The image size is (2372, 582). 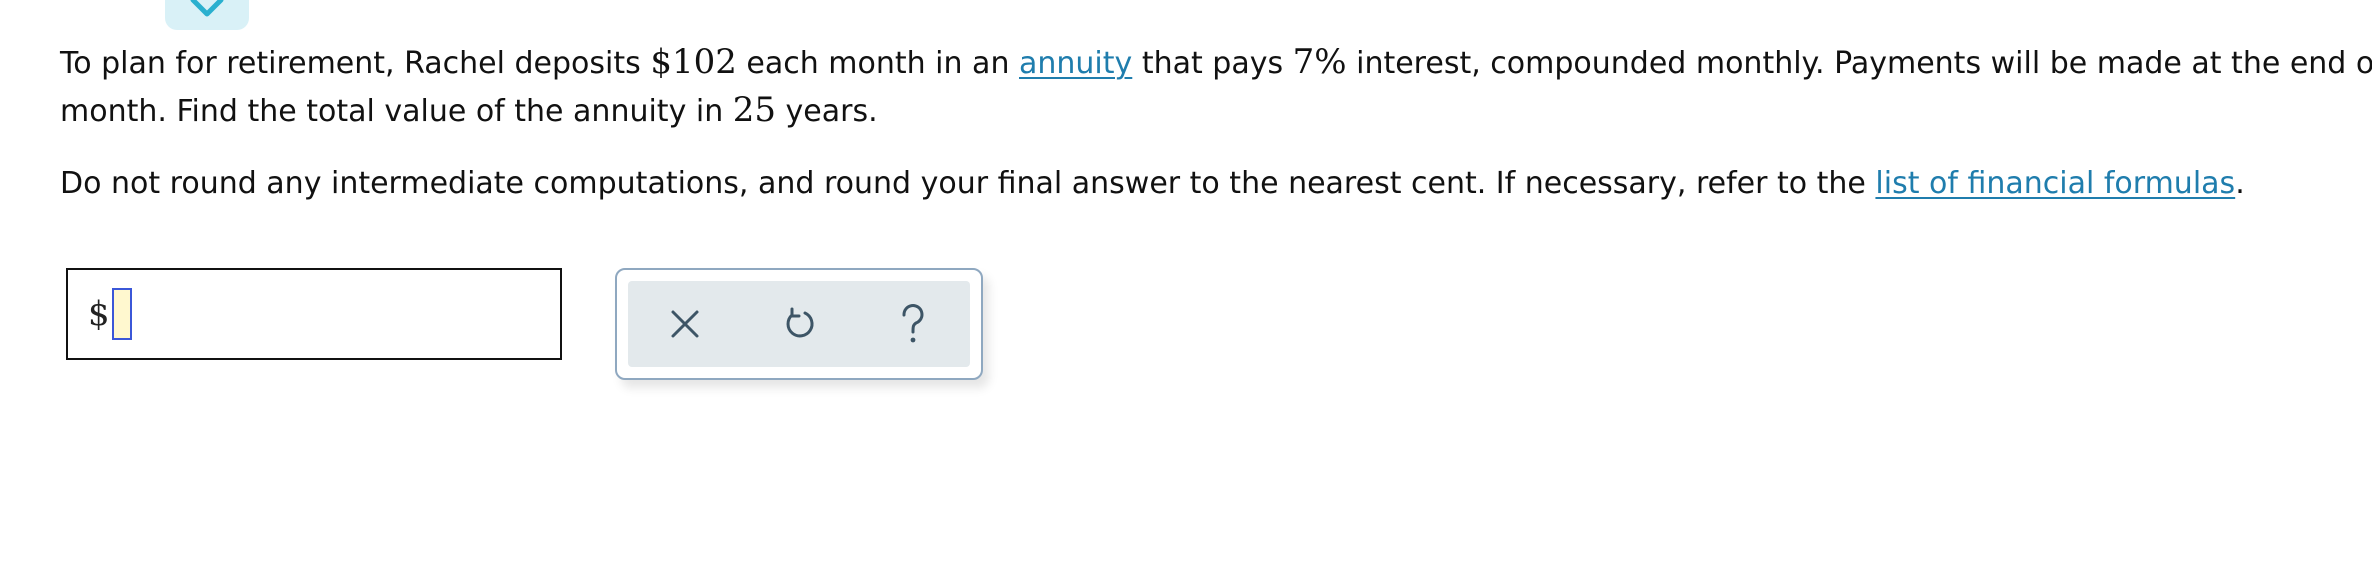 I want to click on chevron-down-icon, so click(x=207, y=8).